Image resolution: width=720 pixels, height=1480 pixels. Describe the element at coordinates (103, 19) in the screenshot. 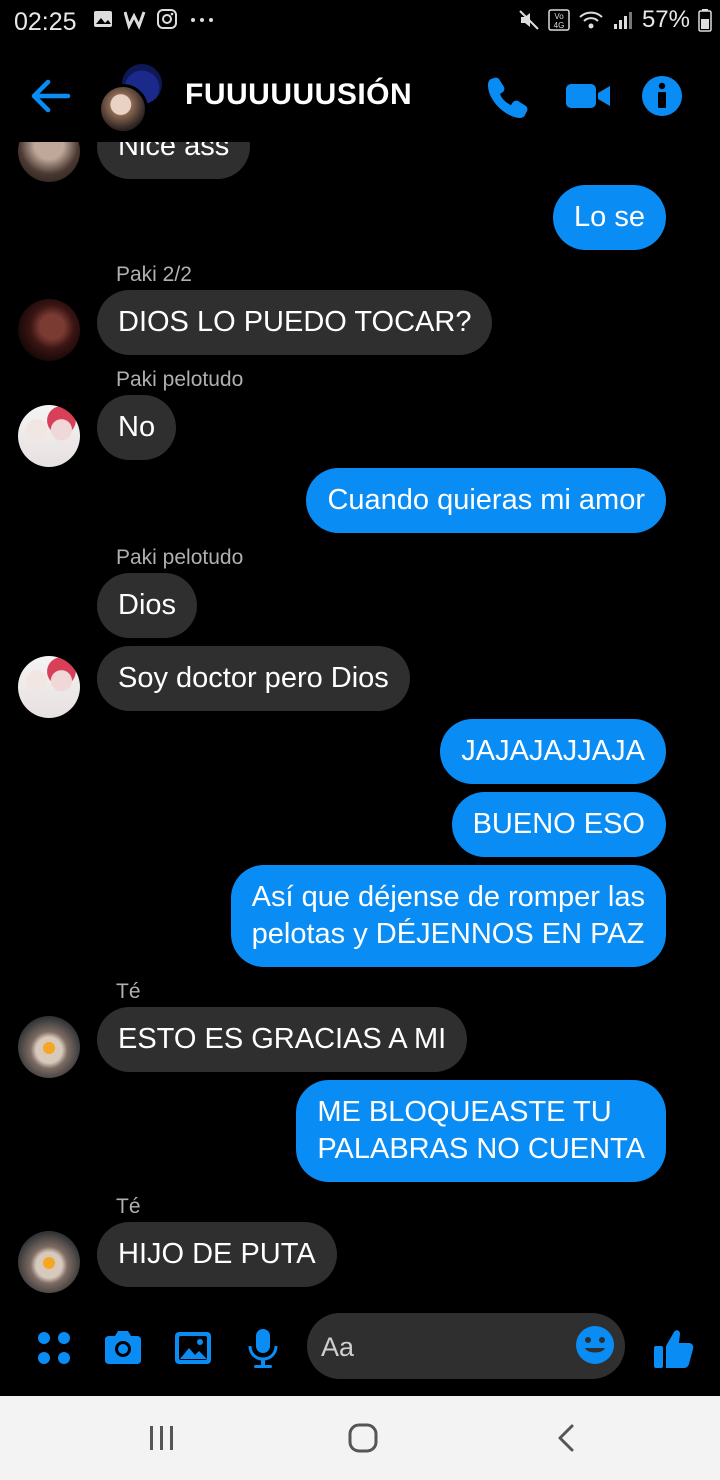

I see `gallery-icon` at that location.